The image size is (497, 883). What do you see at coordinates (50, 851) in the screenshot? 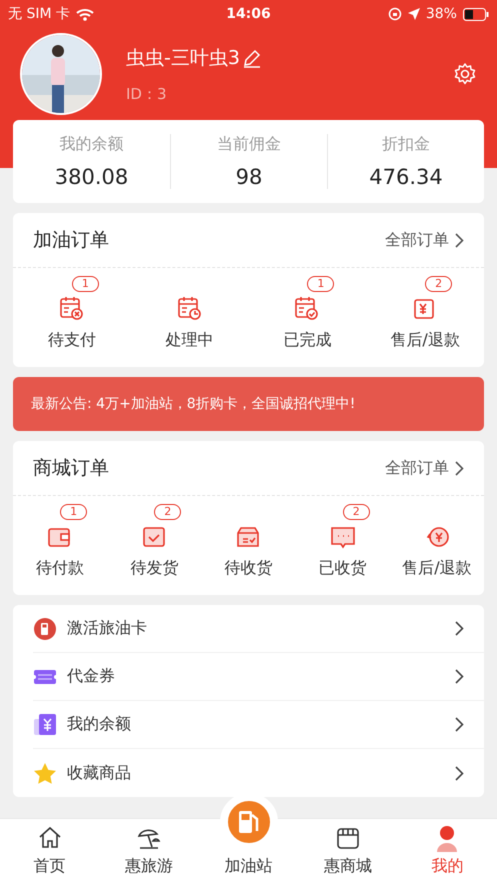
I see `tab-item: 首页` at bounding box center [50, 851].